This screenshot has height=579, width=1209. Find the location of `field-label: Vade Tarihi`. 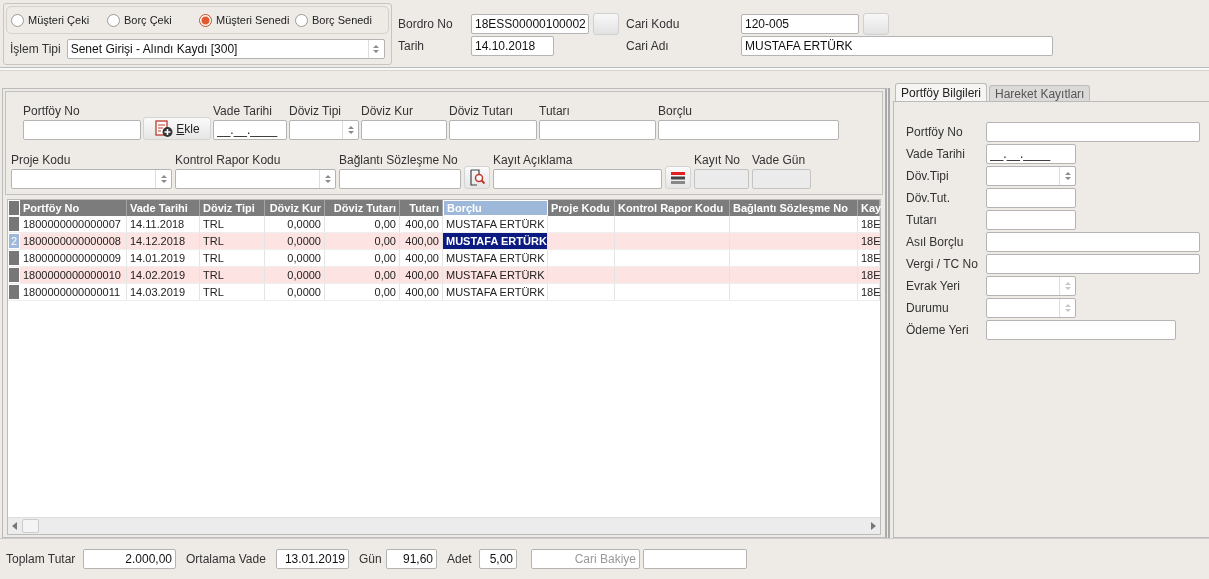

field-label: Vade Tarihi is located at coordinates (936, 153).